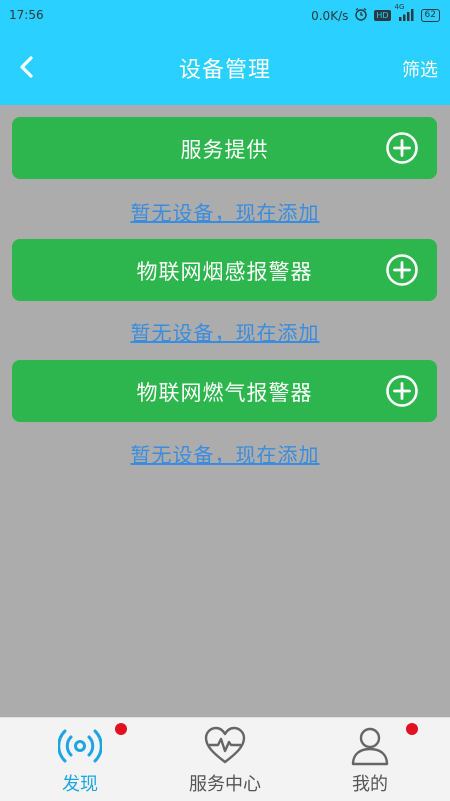 Image resolution: width=450 pixels, height=801 pixels. Describe the element at coordinates (225, 745) in the screenshot. I see `heart-pulse-icon` at that location.